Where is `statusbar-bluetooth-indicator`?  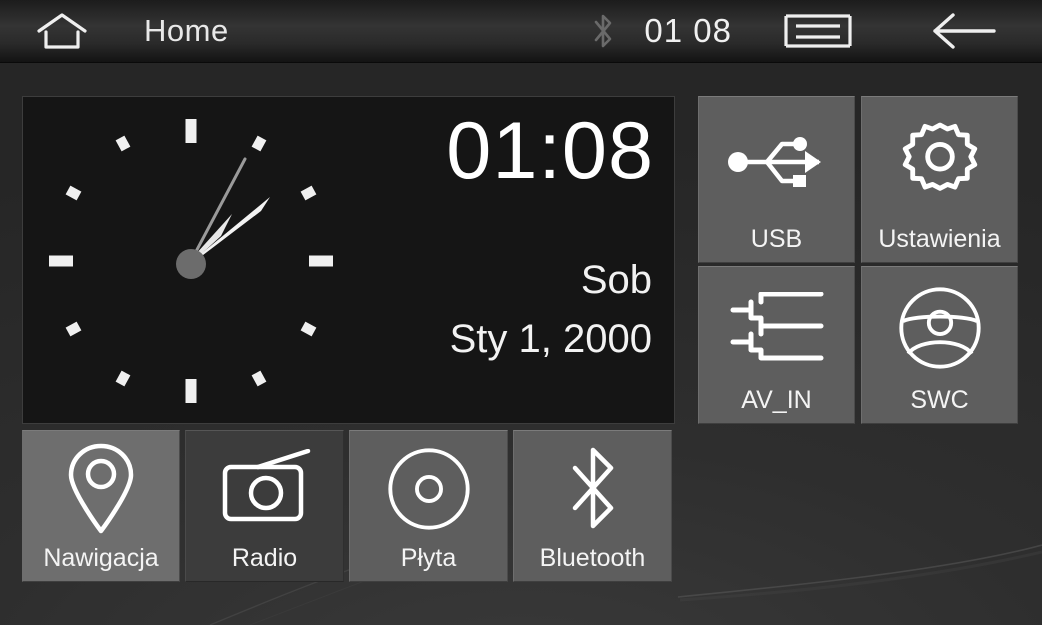 statusbar-bluetooth-indicator is located at coordinates (603, 31).